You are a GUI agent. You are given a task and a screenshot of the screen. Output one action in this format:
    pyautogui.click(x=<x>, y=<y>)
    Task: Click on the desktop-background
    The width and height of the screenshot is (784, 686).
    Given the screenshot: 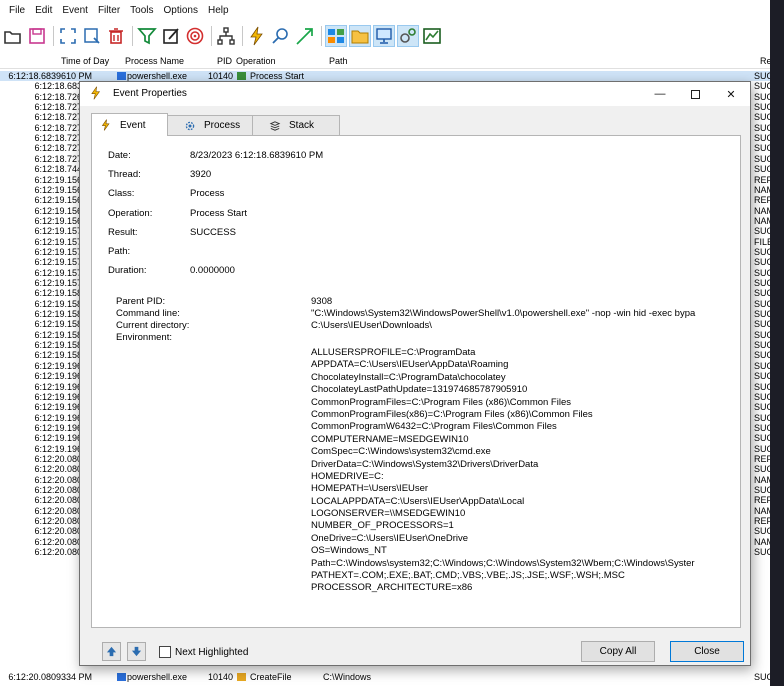 What is the action you would take?
    pyautogui.click(x=777, y=343)
    